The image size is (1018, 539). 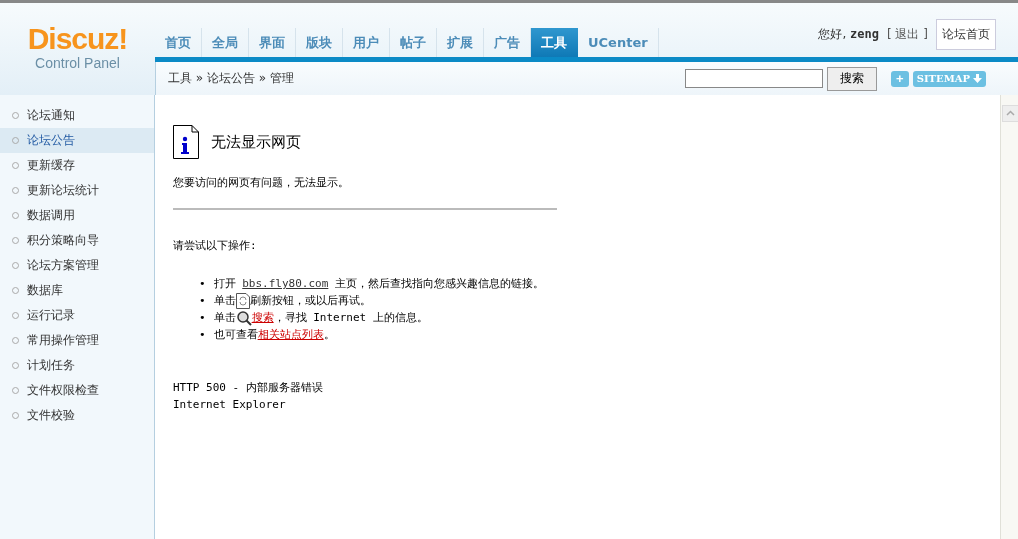 I want to click on suggestion-text: 单击 刷新按钮，或以后再试。, so click(x=292, y=300).